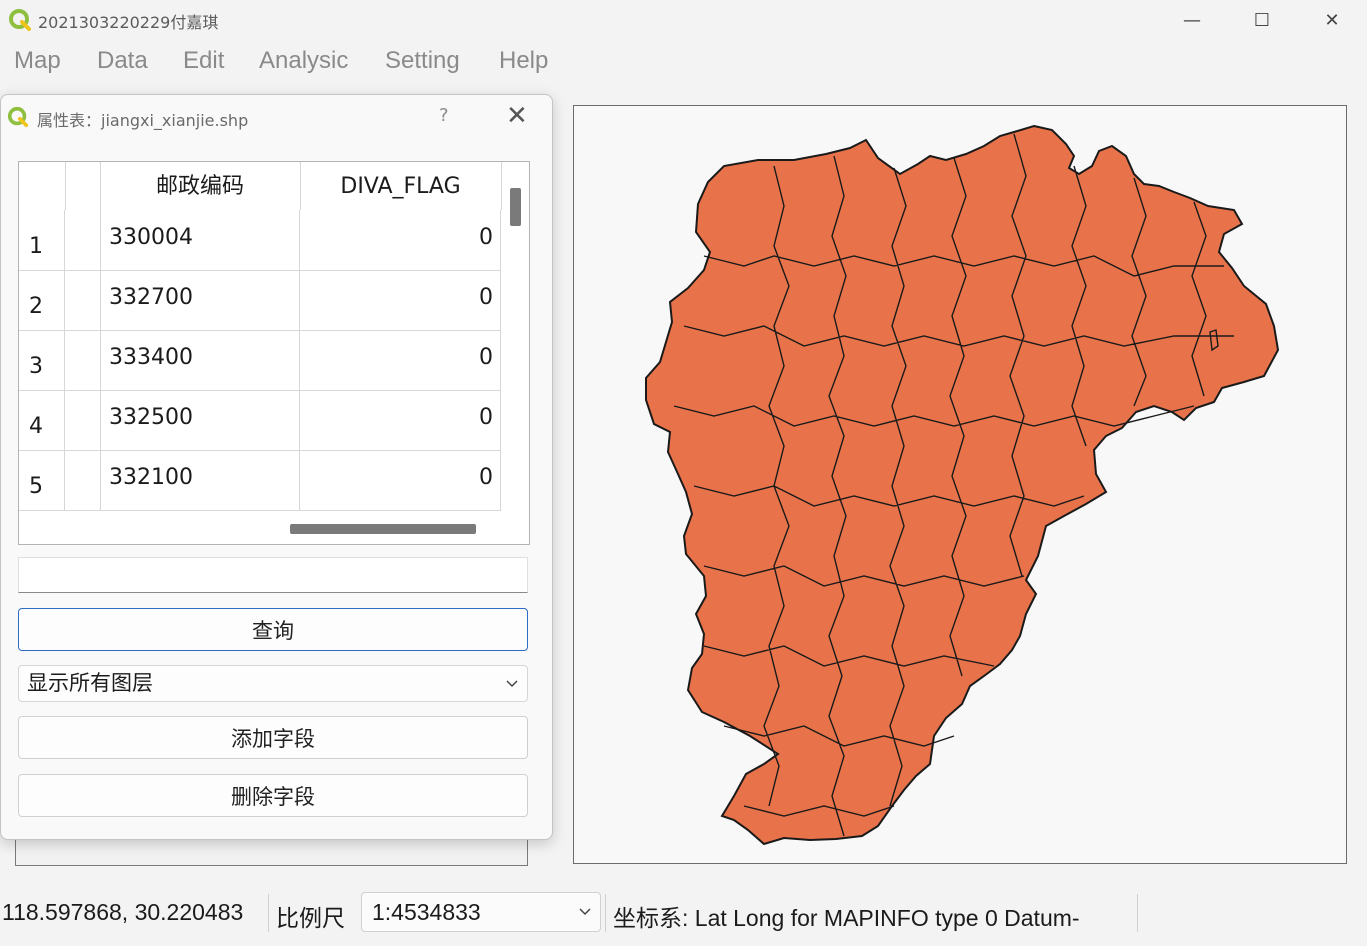 The image size is (1367, 946). Describe the element at coordinates (383, 529) in the screenshot. I see `horizontal-scrollbar` at that location.